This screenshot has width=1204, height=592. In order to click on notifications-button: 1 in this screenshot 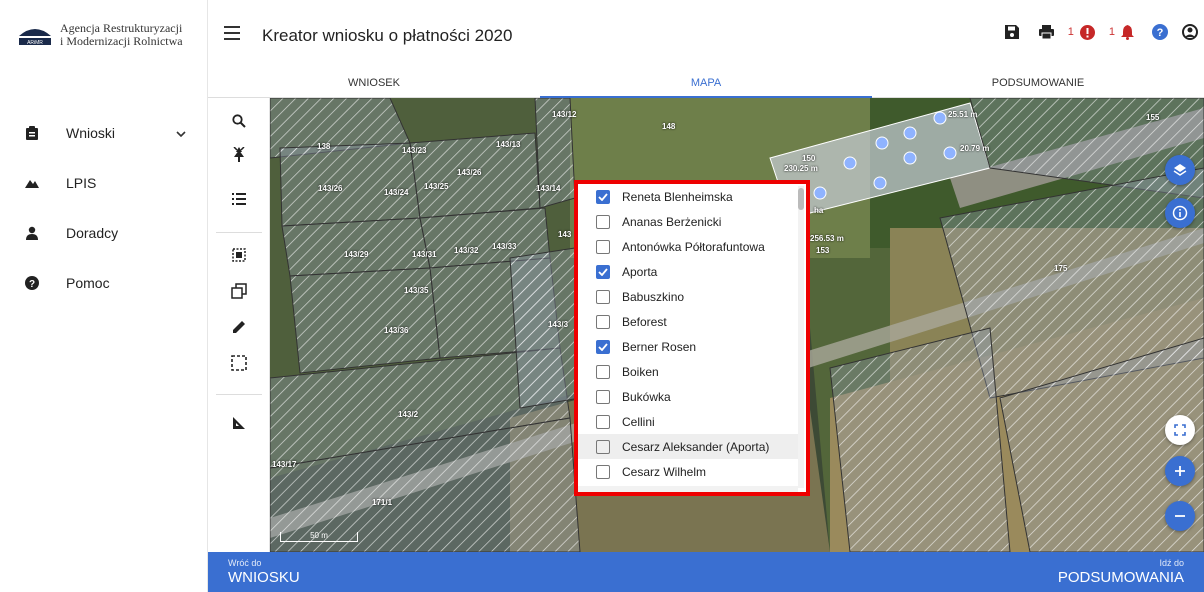, I will do `click(1121, 32)`.